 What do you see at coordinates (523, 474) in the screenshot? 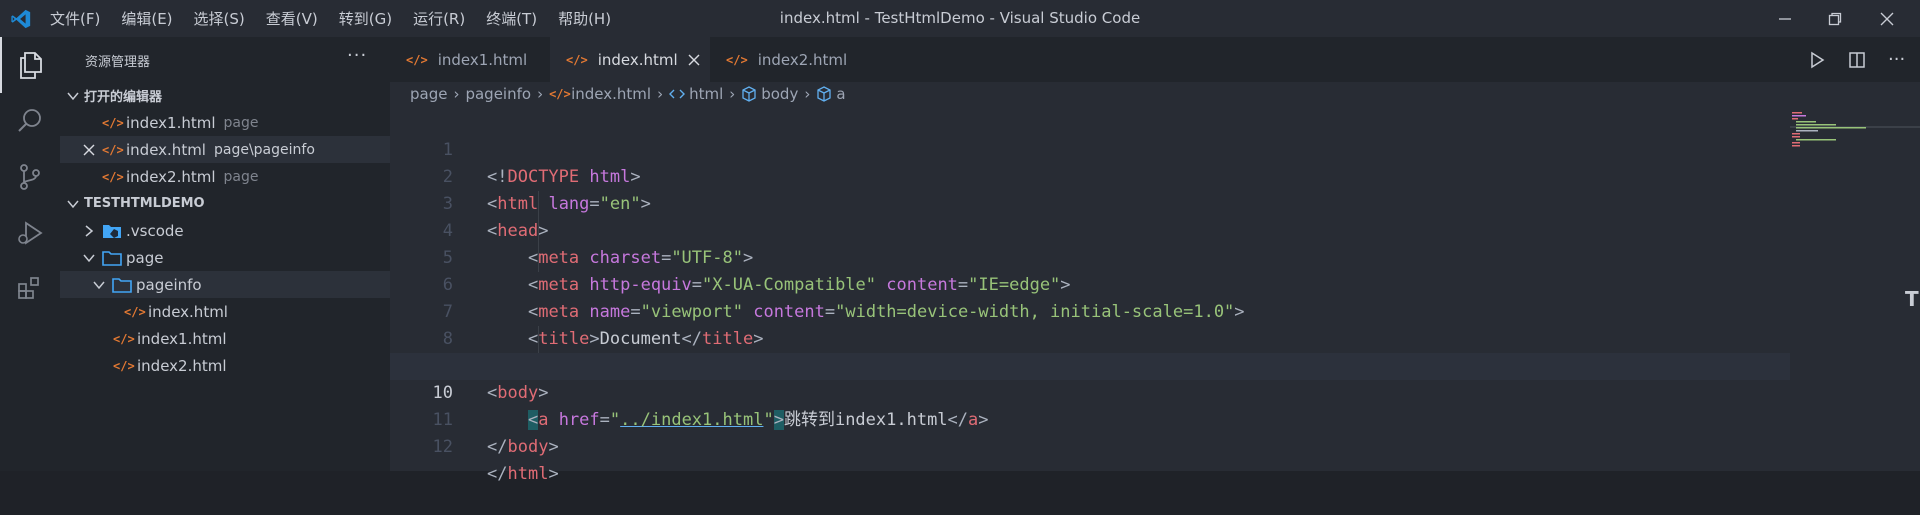
I see `line-text: </html>` at bounding box center [523, 474].